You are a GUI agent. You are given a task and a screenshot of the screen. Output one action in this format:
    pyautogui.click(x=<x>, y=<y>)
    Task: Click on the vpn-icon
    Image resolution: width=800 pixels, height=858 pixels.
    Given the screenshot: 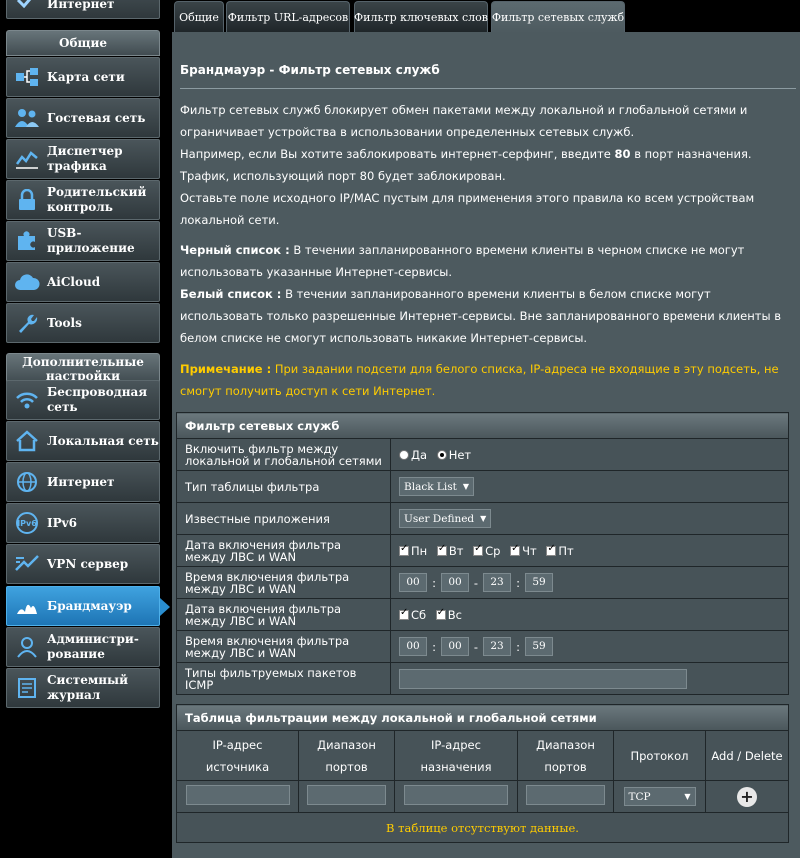 What is the action you would take?
    pyautogui.click(x=27, y=564)
    